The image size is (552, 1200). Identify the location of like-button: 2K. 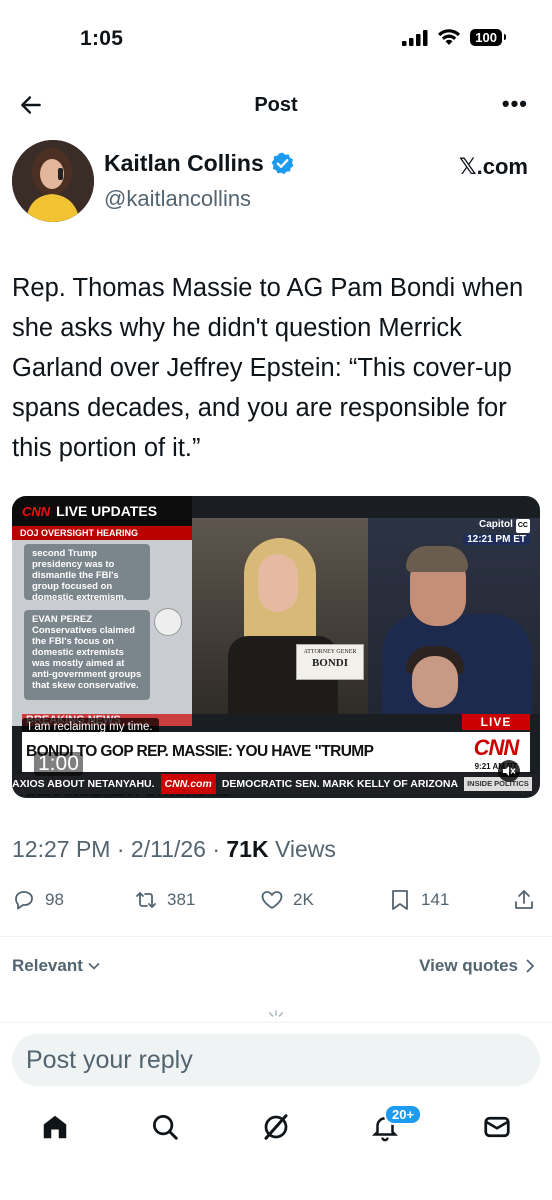
(287, 900).